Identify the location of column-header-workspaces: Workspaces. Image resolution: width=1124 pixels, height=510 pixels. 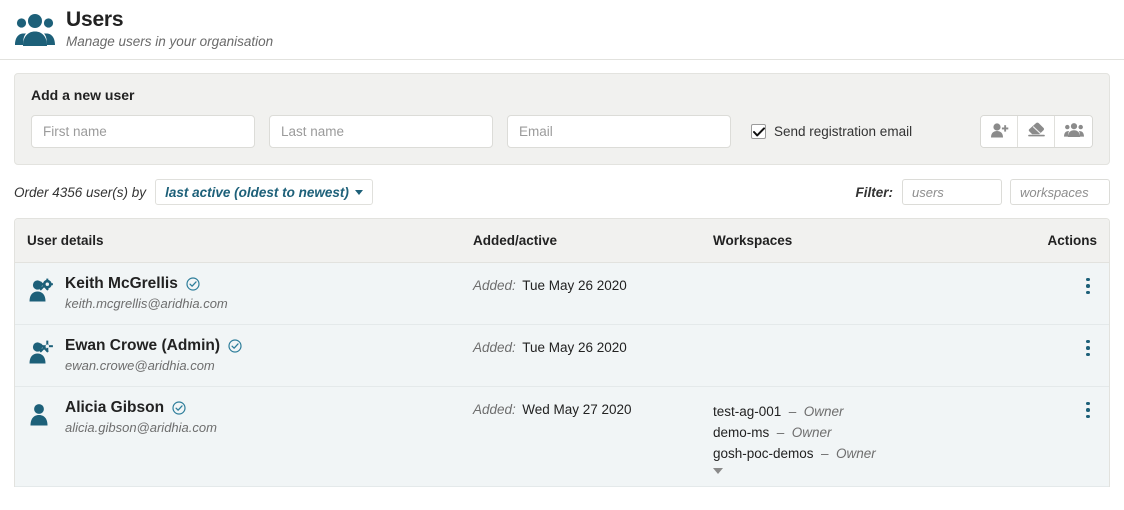
(753, 240).